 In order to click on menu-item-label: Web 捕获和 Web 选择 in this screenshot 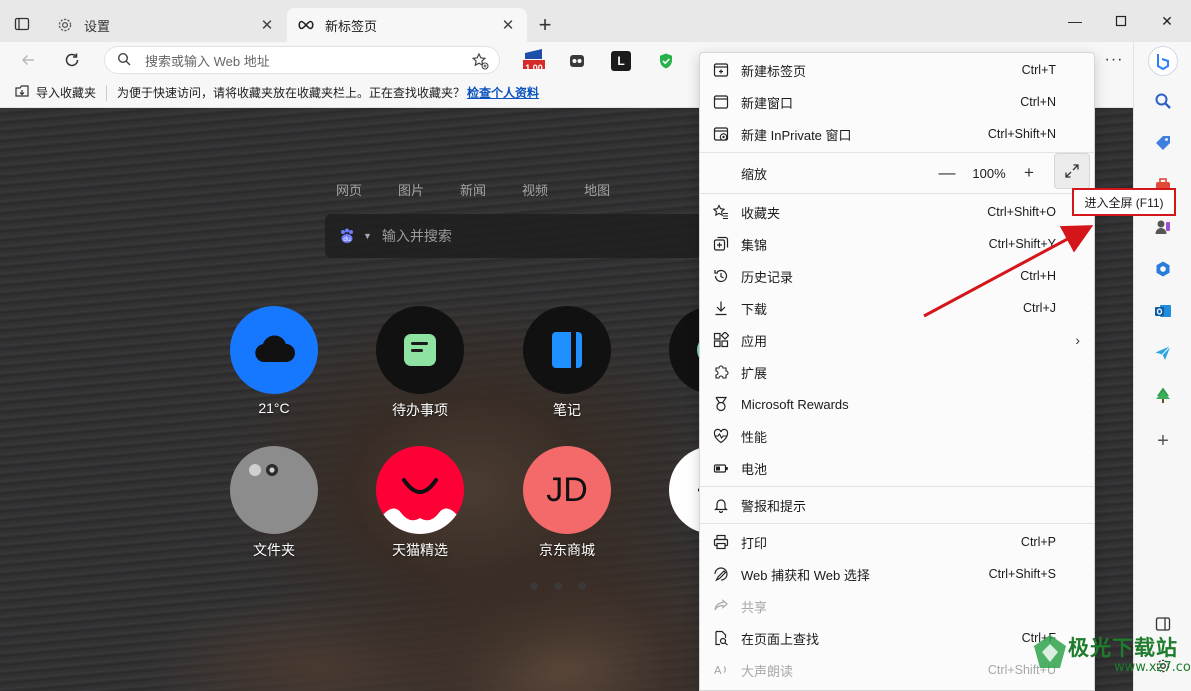, I will do `click(805, 575)`.